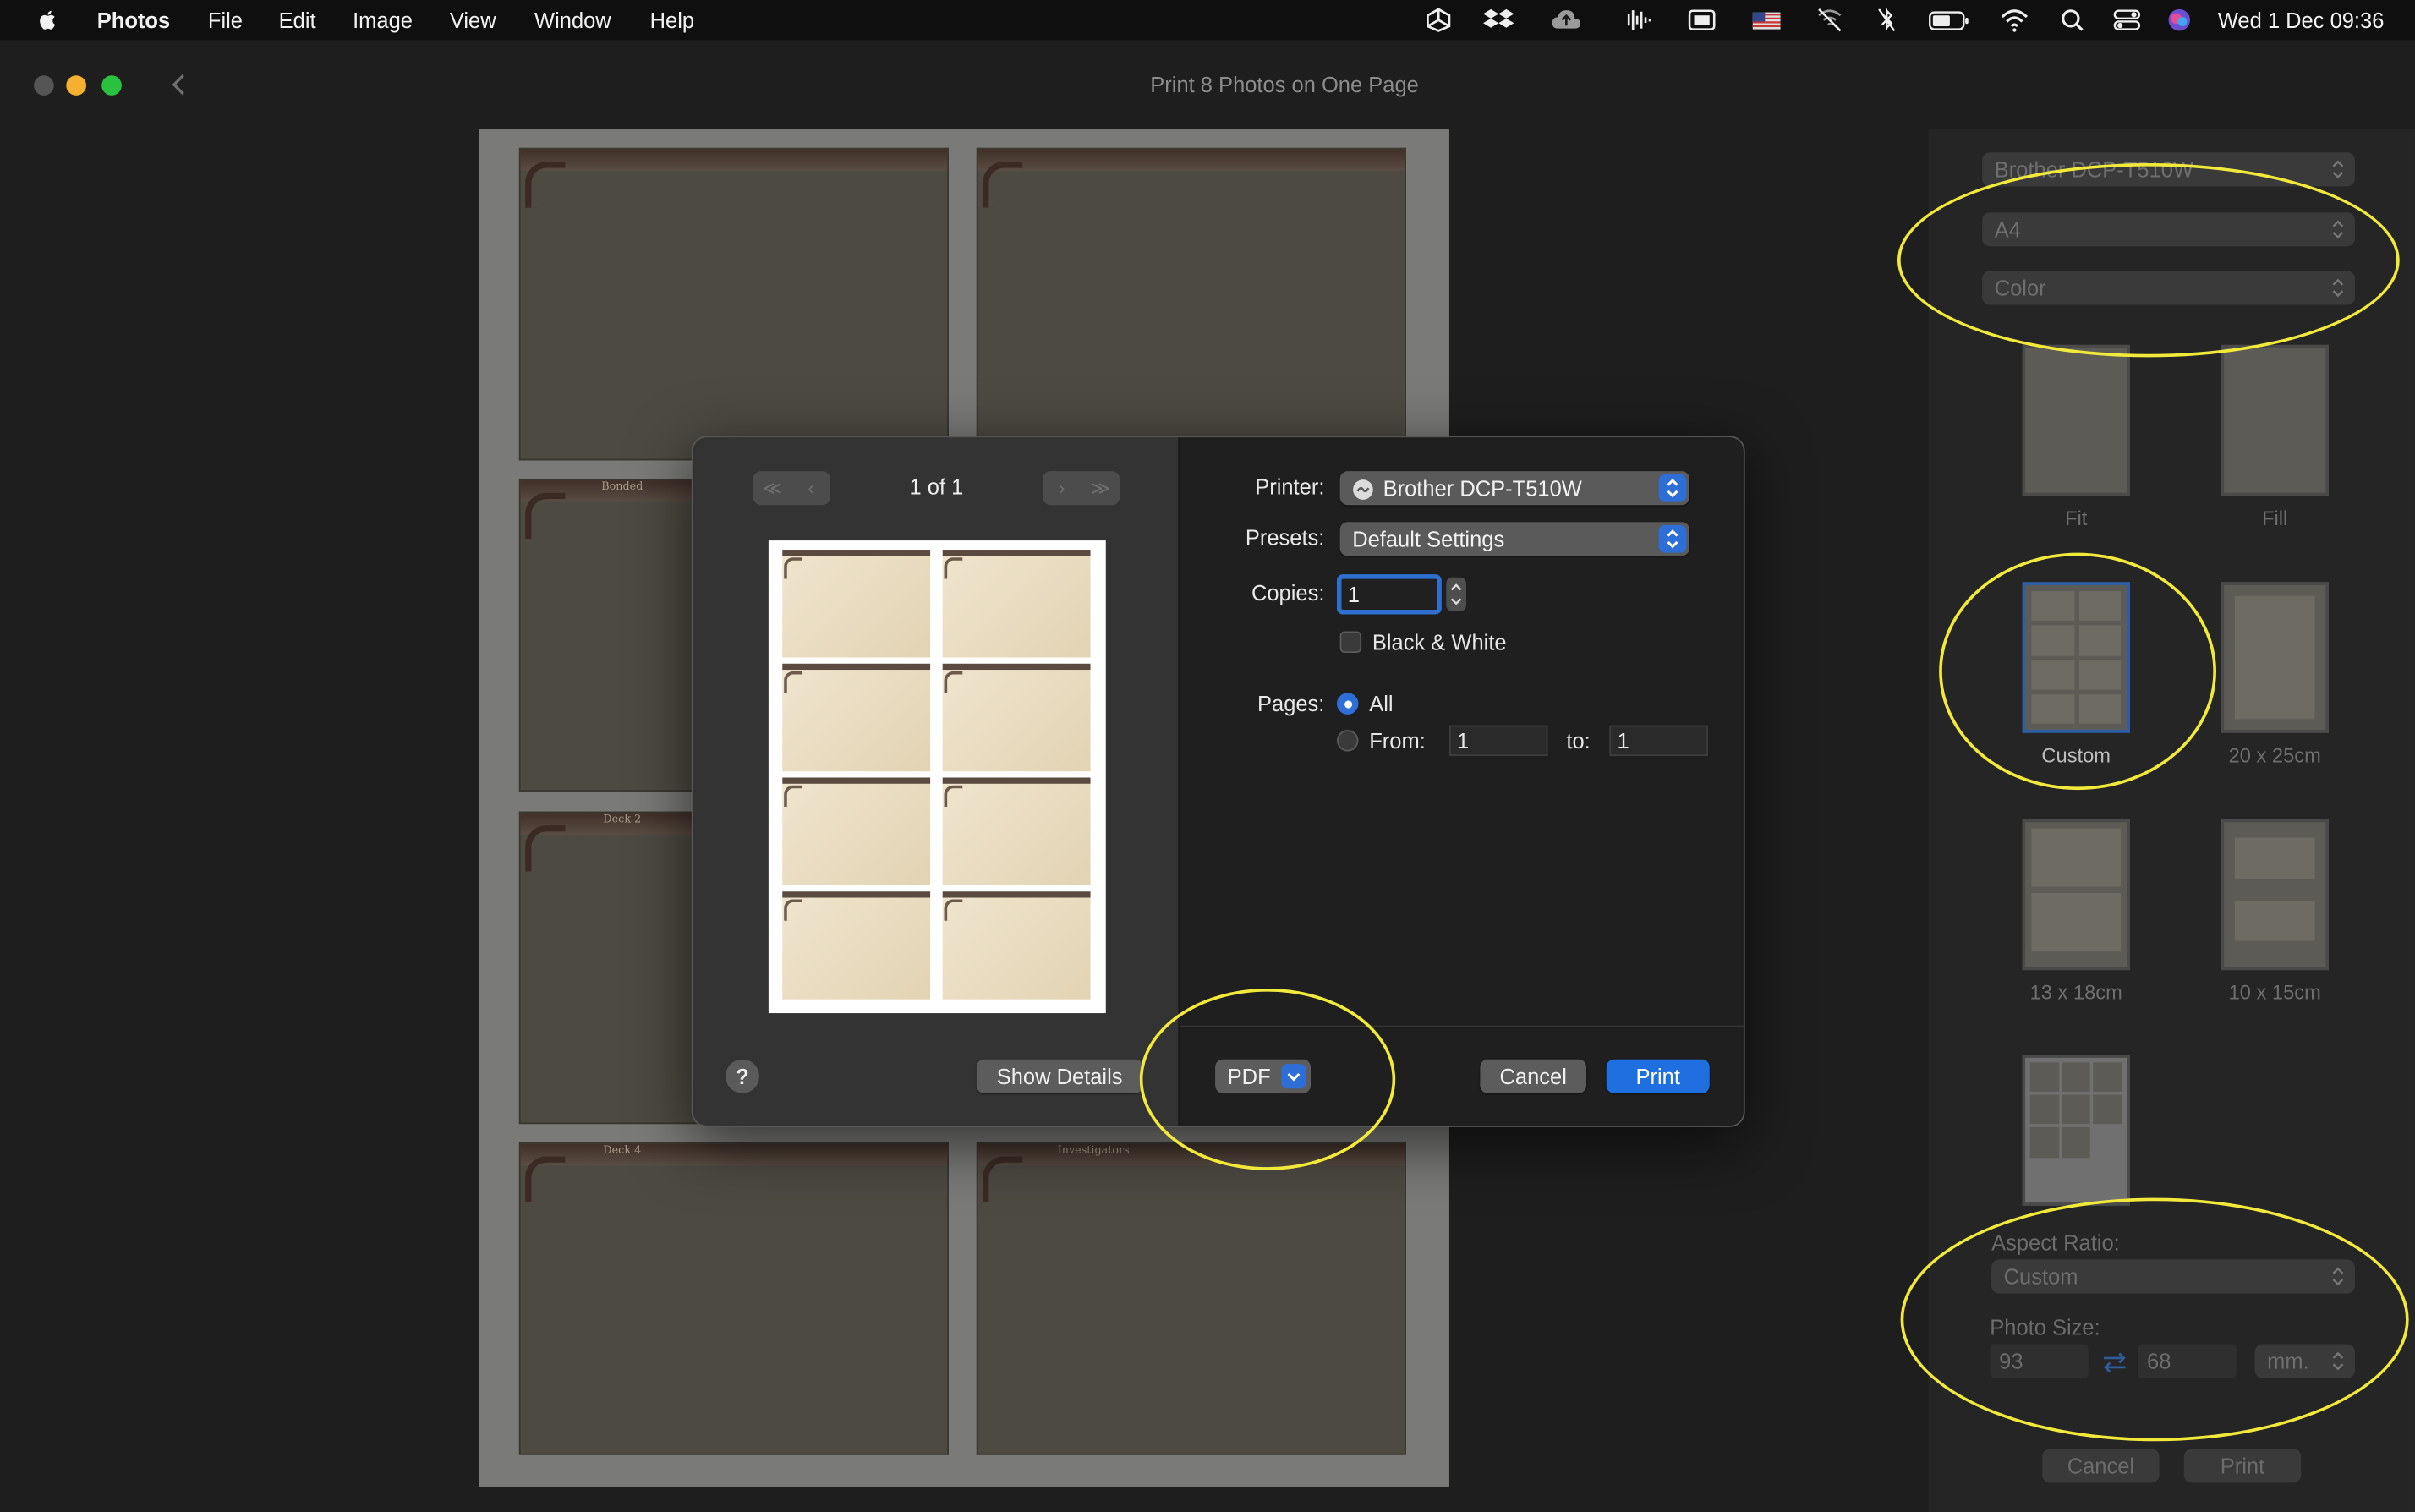 This screenshot has height=1512, width=2415. I want to click on wifi-icon, so click(2014, 20).